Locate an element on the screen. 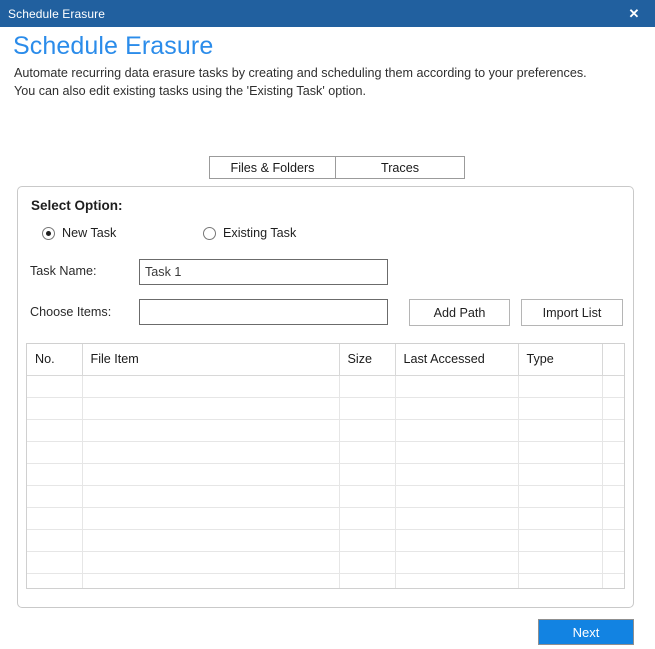  tab-traces: Traces is located at coordinates (400, 167).